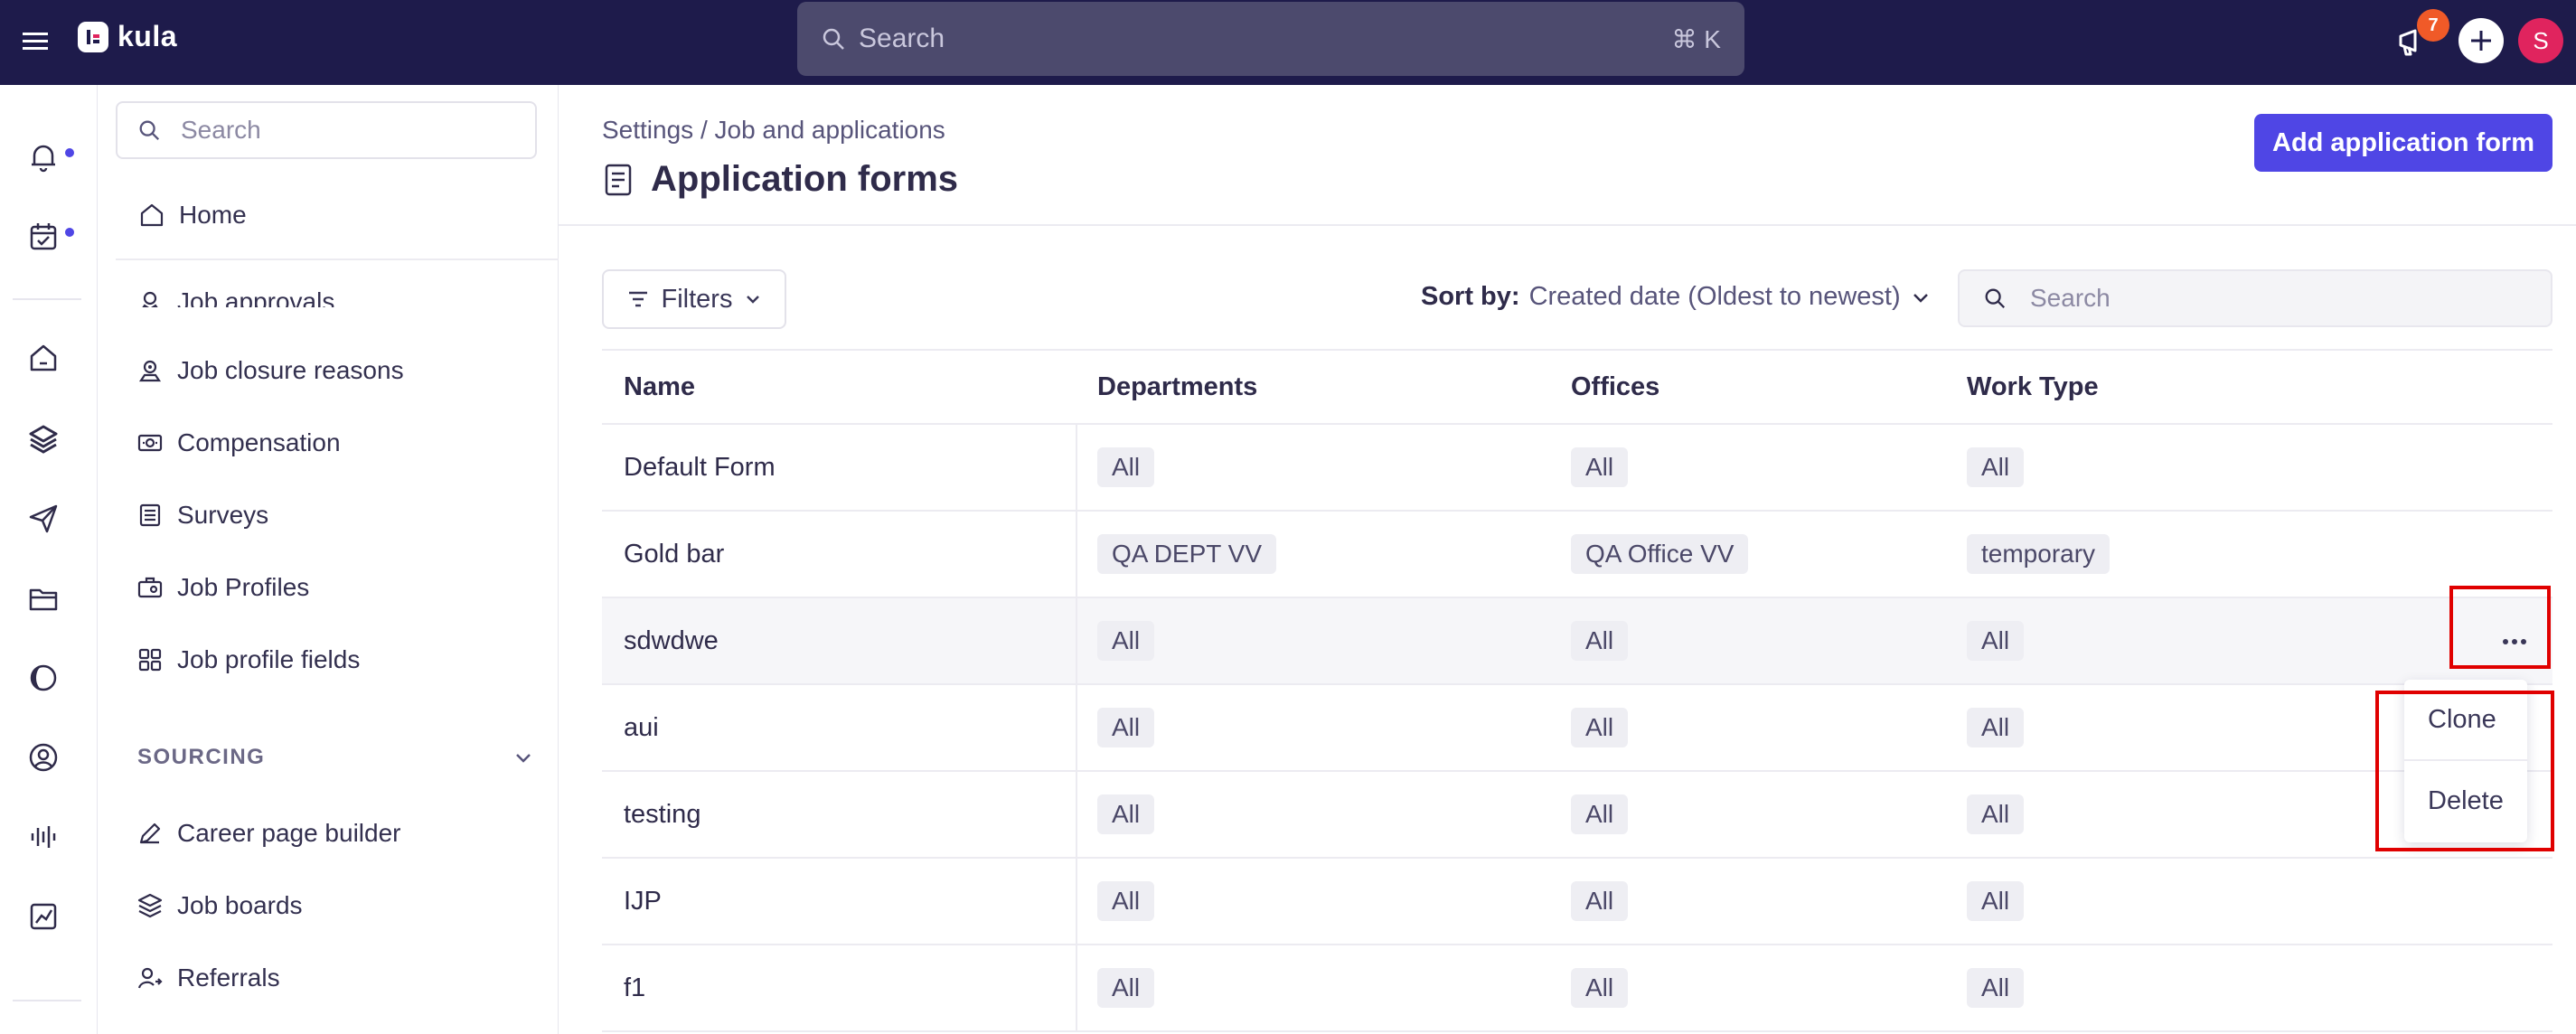 The height and width of the screenshot is (1034, 2576). I want to click on row-departments: QA DEPT VV, so click(1187, 554).